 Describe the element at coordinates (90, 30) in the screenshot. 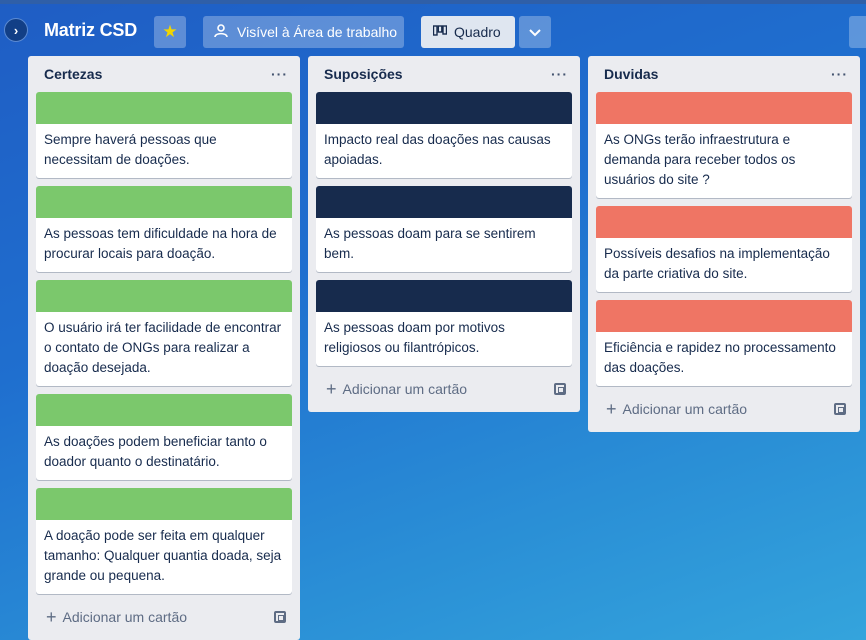

I see `board-title: Matriz CSD` at that location.